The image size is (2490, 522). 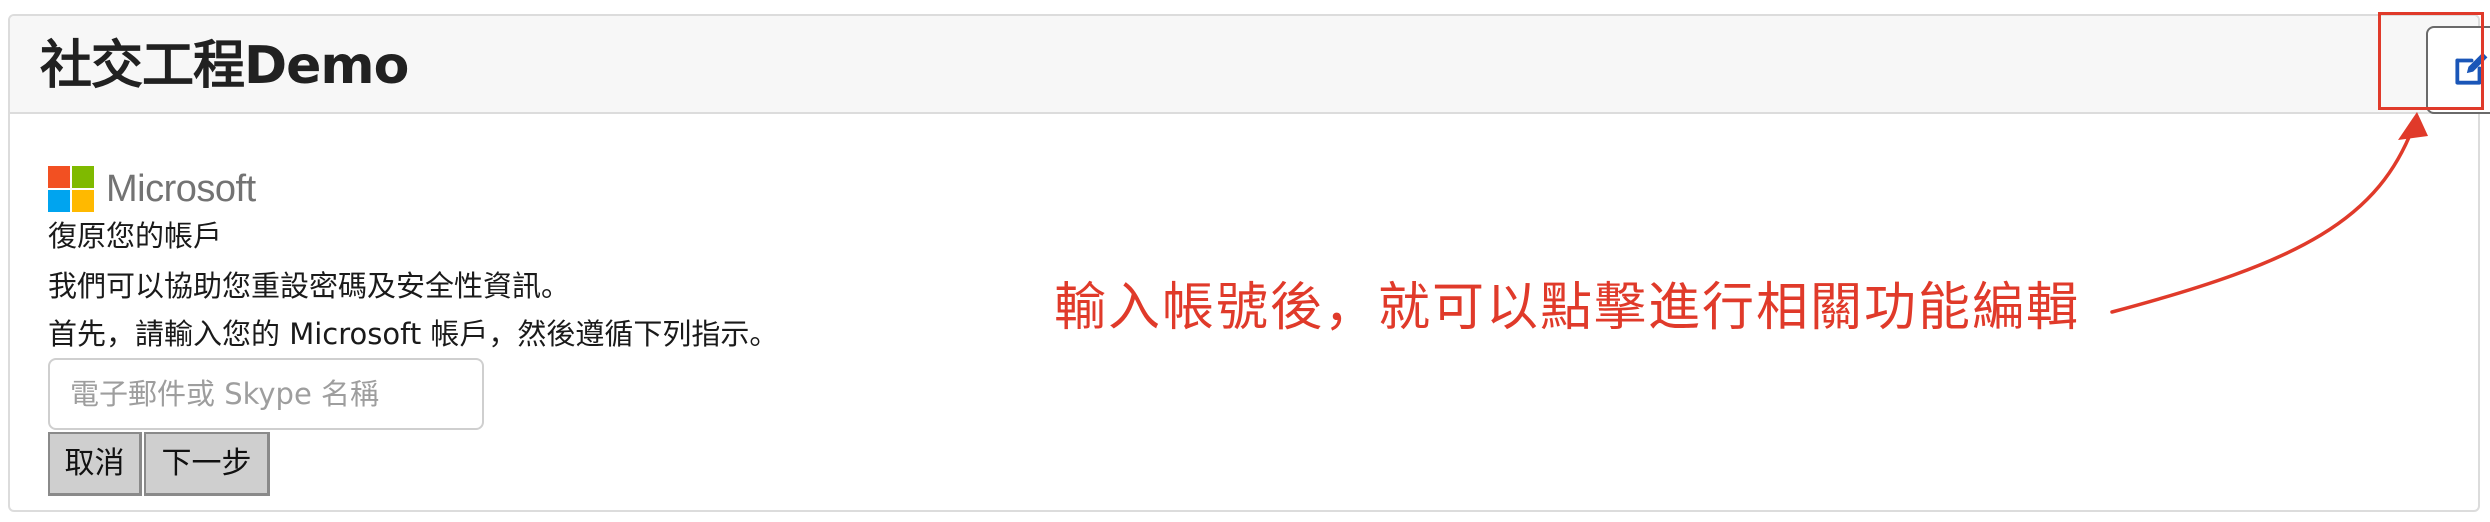 What do you see at coordinates (224, 66) in the screenshot?
I see `page-title: 社交工程Demo` at bounding box center [224, 66].